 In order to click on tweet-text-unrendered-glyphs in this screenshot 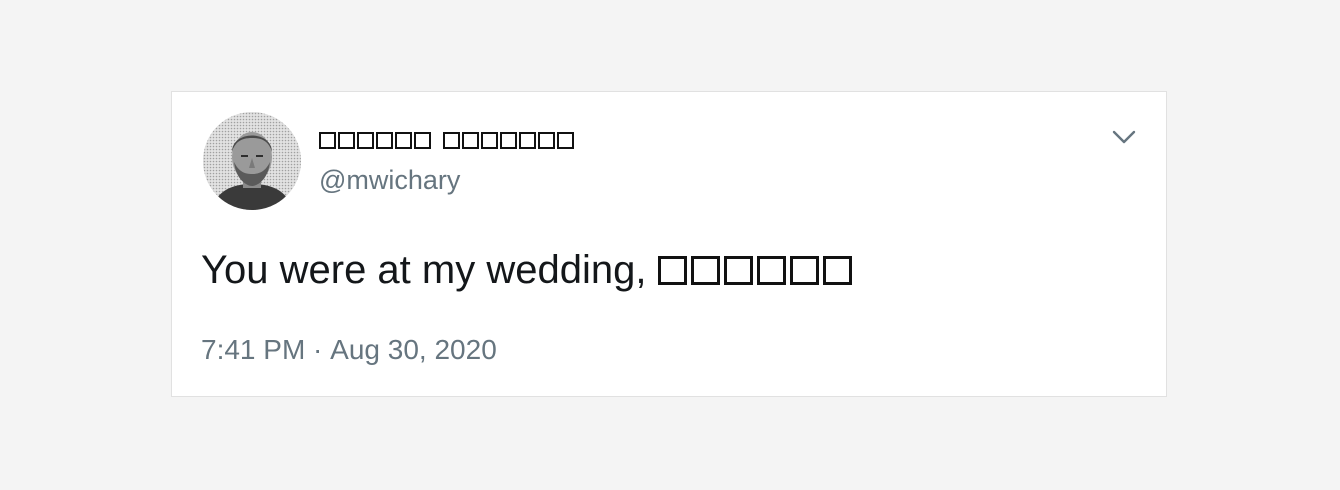, I will do `click(757, 270)`.